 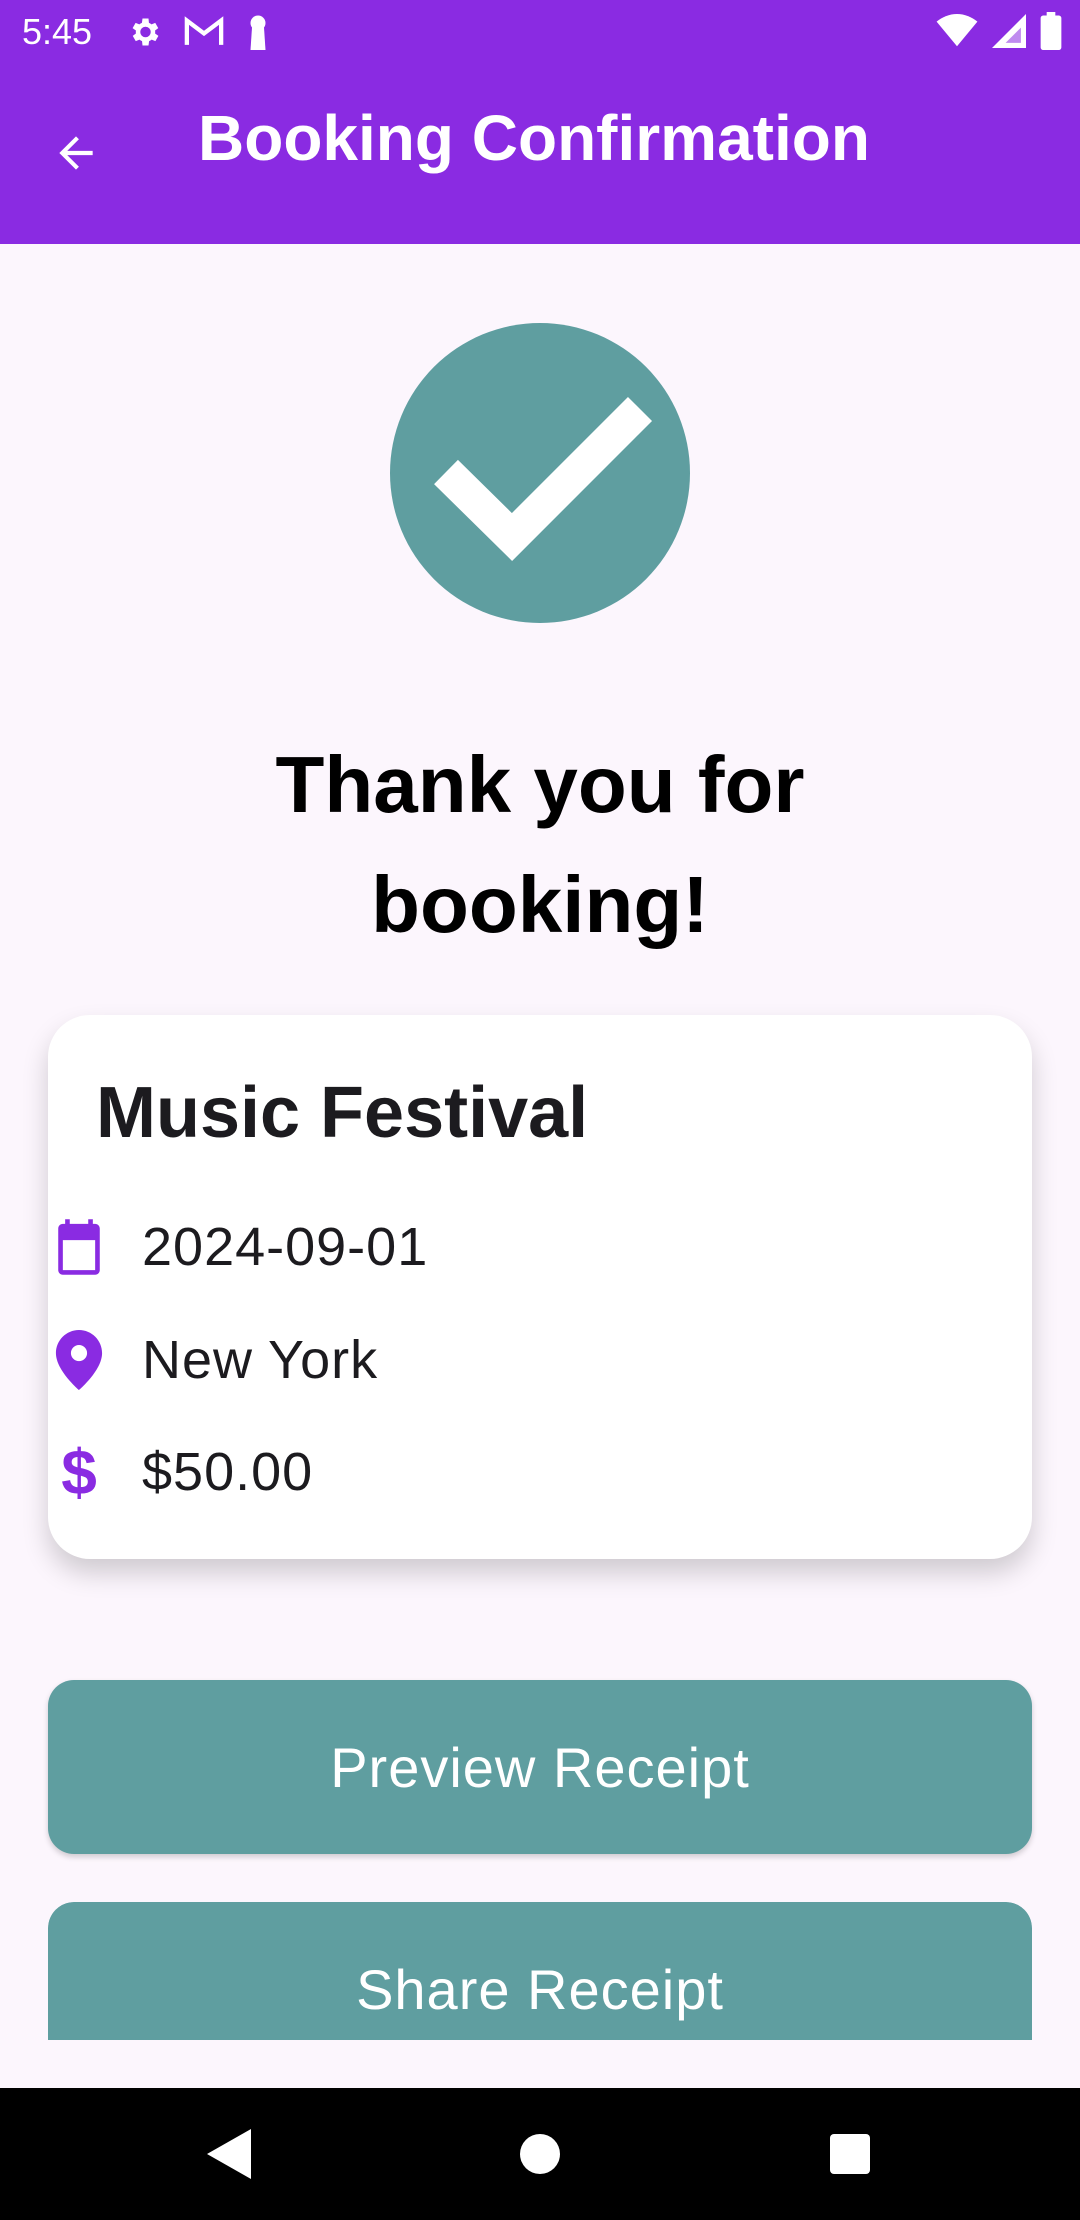 I want to click on price-row: $ $50.00, so click(x=180, y=1472).